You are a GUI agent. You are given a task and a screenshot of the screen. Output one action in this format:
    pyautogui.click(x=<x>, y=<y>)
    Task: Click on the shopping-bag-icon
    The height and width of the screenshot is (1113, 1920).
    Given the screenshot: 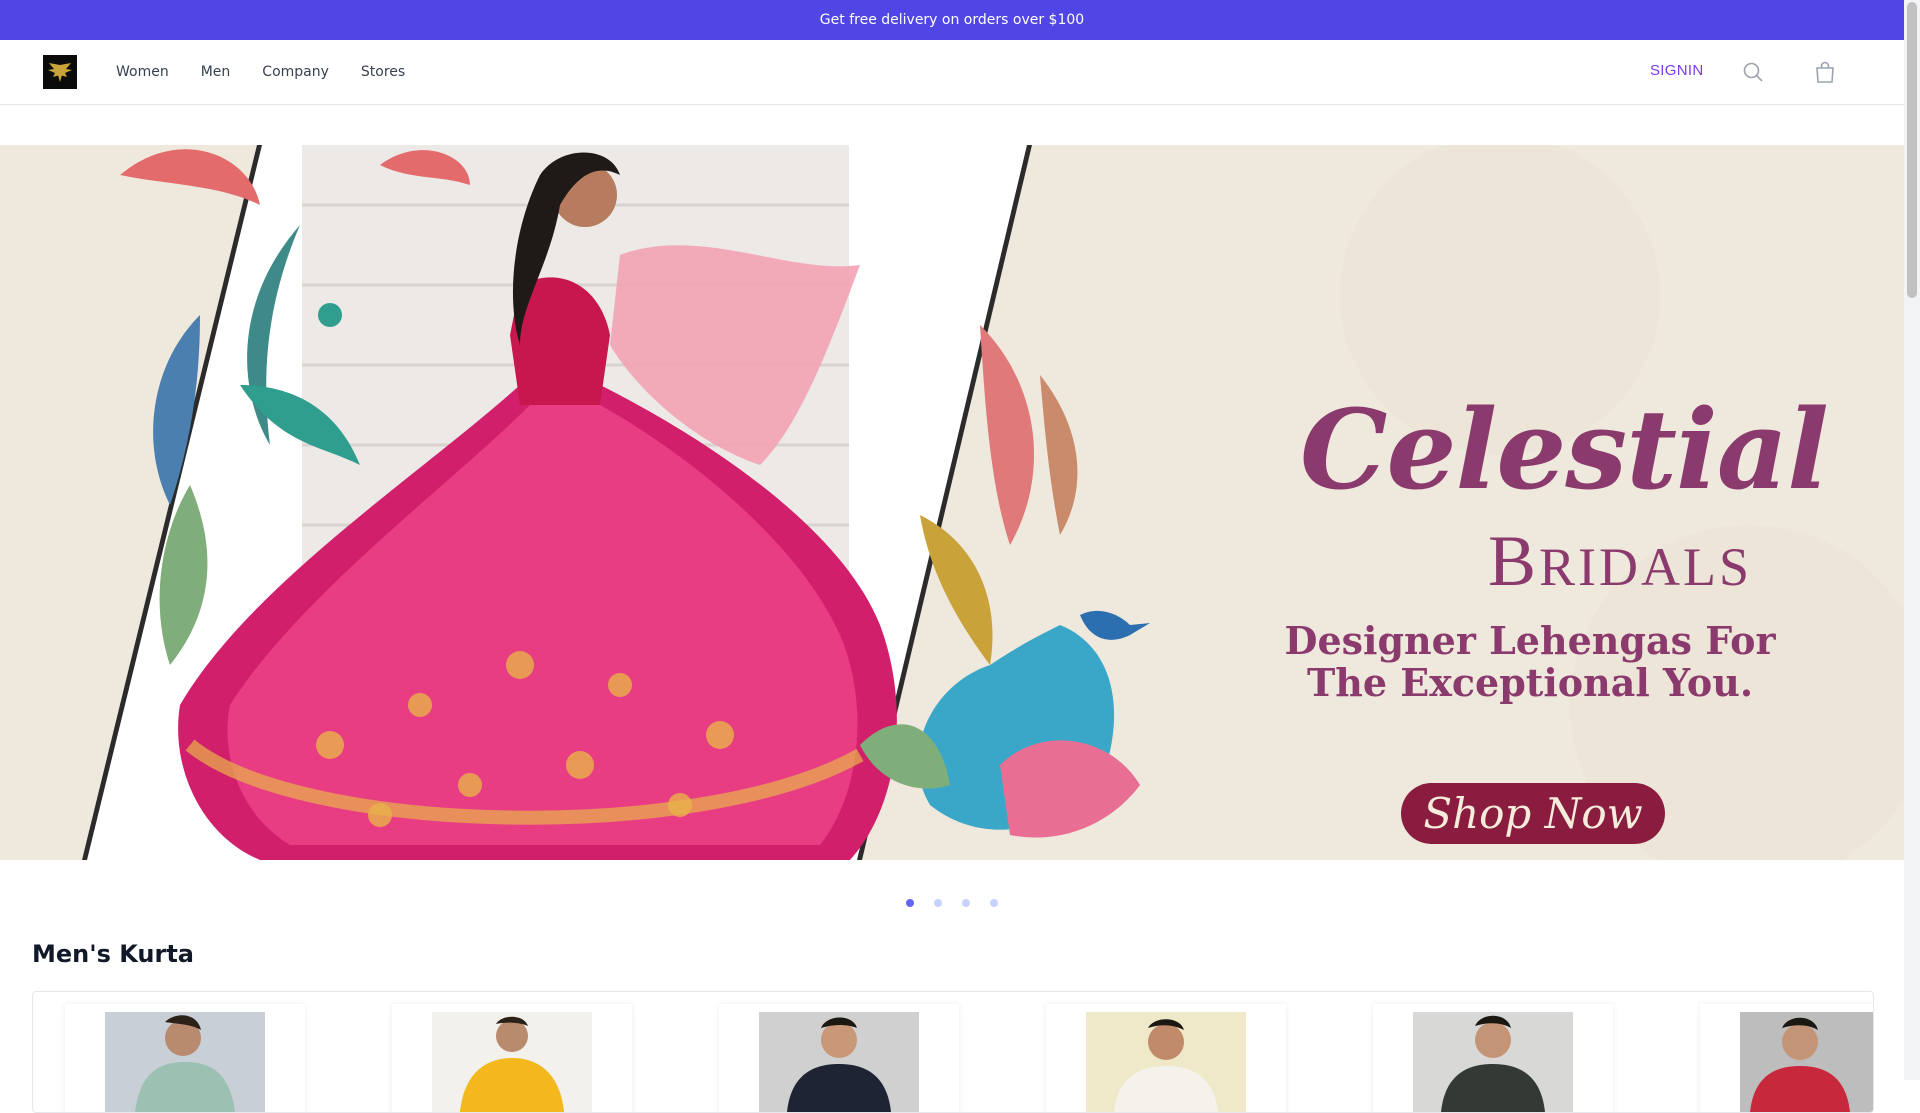 What is the action you would take?
    pyautogui.click(x=1825, y=72)
    